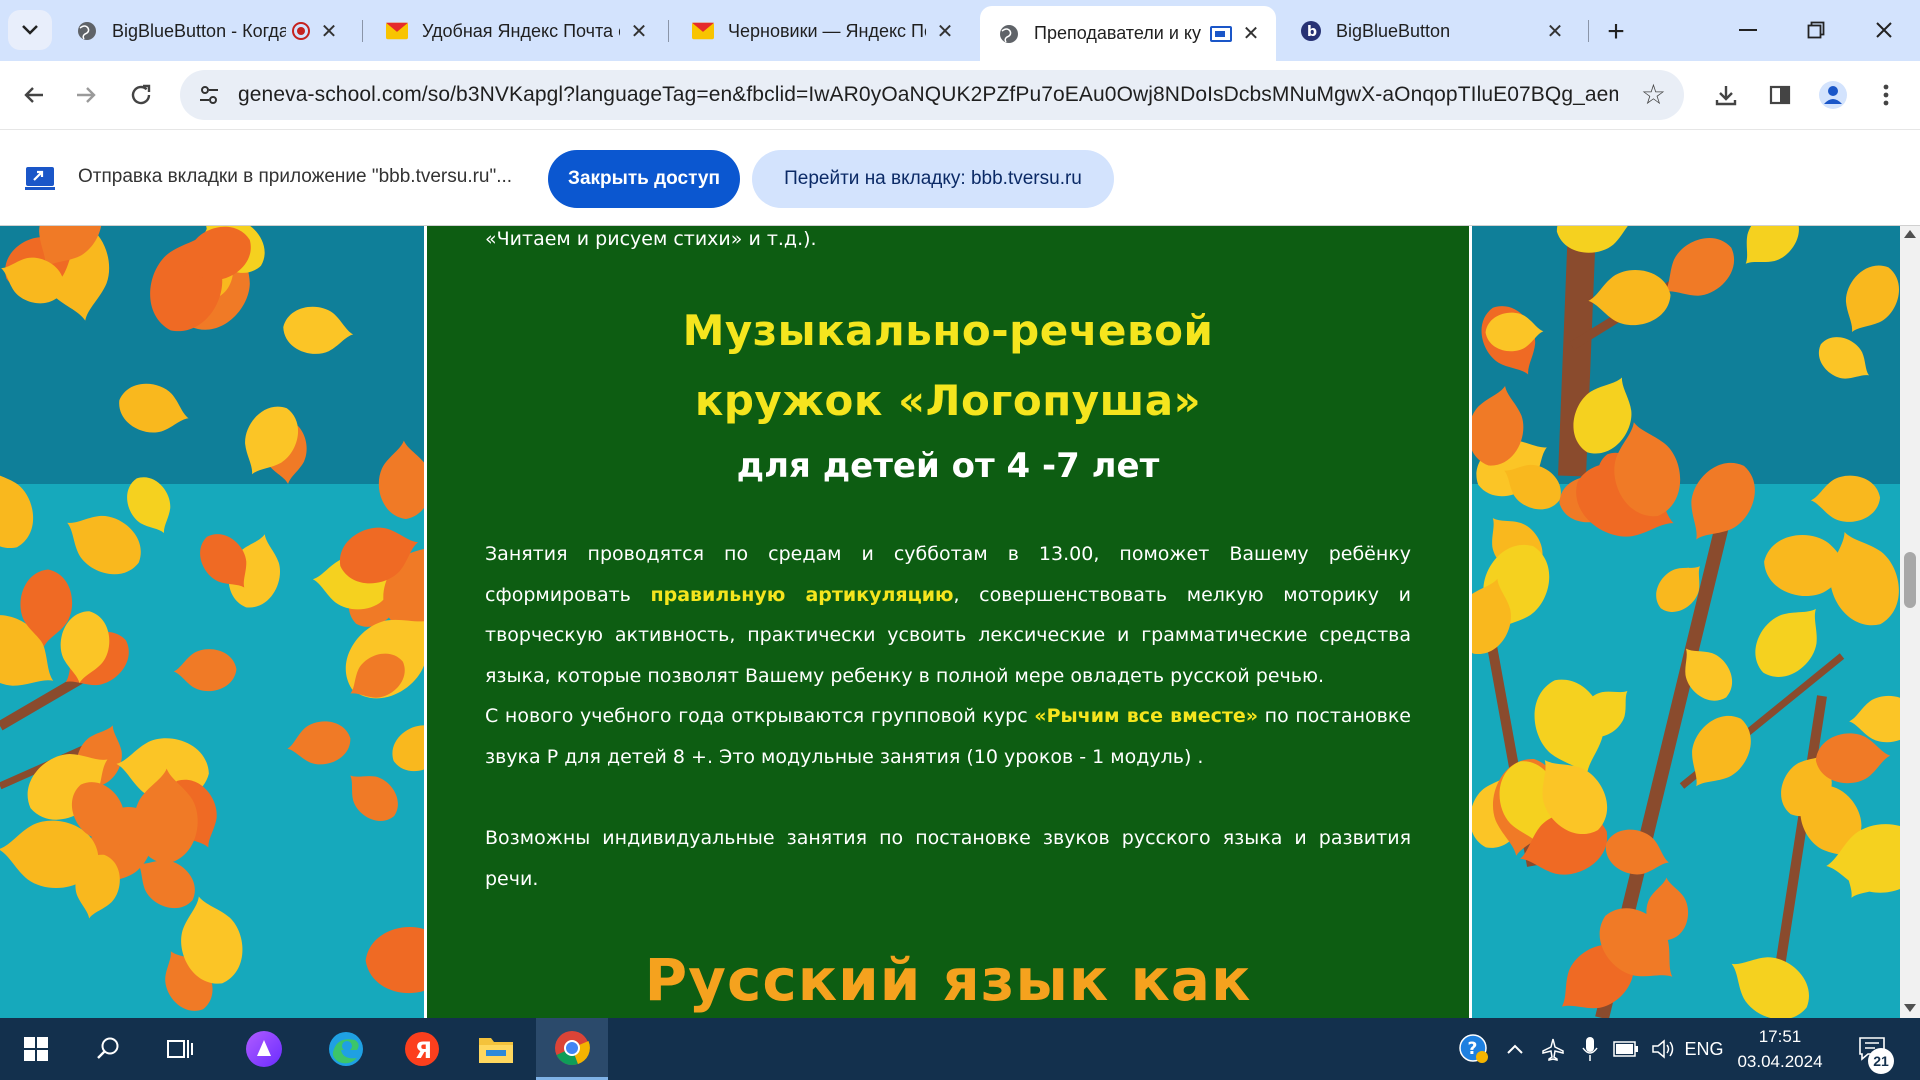 The image size is (1920, 1080). What do you see at coordinates (1393, 30) in the screenshot?
I see `tab-title: BigBlueButton` at bounding box center [1393, 30].